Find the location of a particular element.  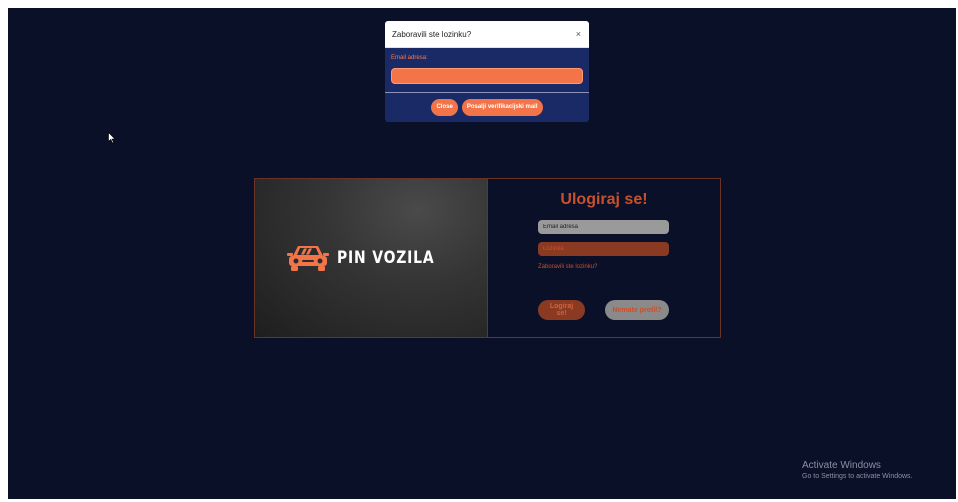

car-icon is located at coordinates (308, 258).